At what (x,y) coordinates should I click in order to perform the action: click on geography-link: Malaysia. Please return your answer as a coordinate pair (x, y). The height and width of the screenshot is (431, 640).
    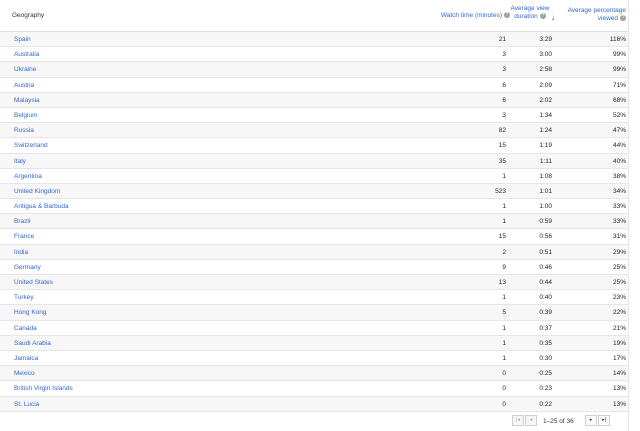
    Looking at the image, I should click on (27, 100).